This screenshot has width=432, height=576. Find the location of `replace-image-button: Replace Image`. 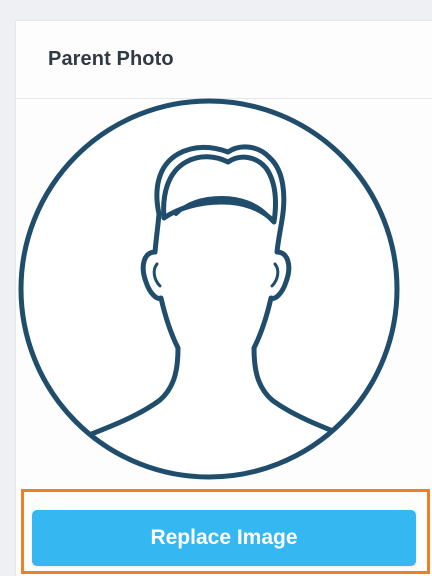

replace-image-button: Replace Image is located at coordinates (224, 538).